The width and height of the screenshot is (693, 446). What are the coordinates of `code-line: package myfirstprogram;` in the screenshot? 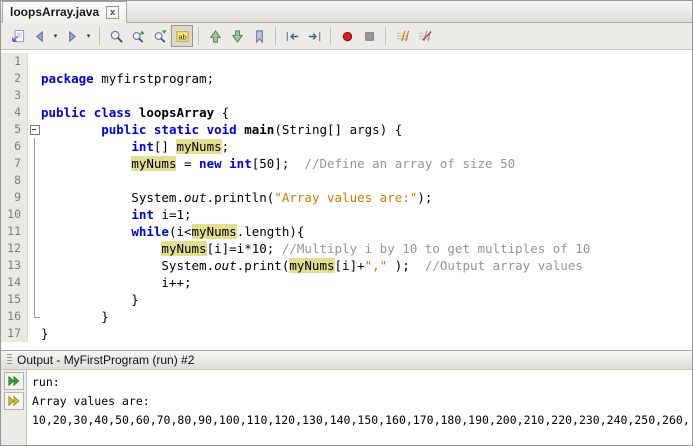 It's located at (366, 78).